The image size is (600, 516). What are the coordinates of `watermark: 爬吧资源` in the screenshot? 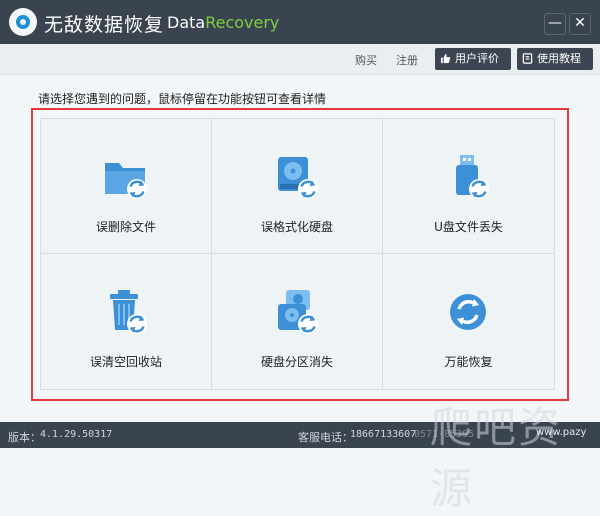 It's located at (496, 458).